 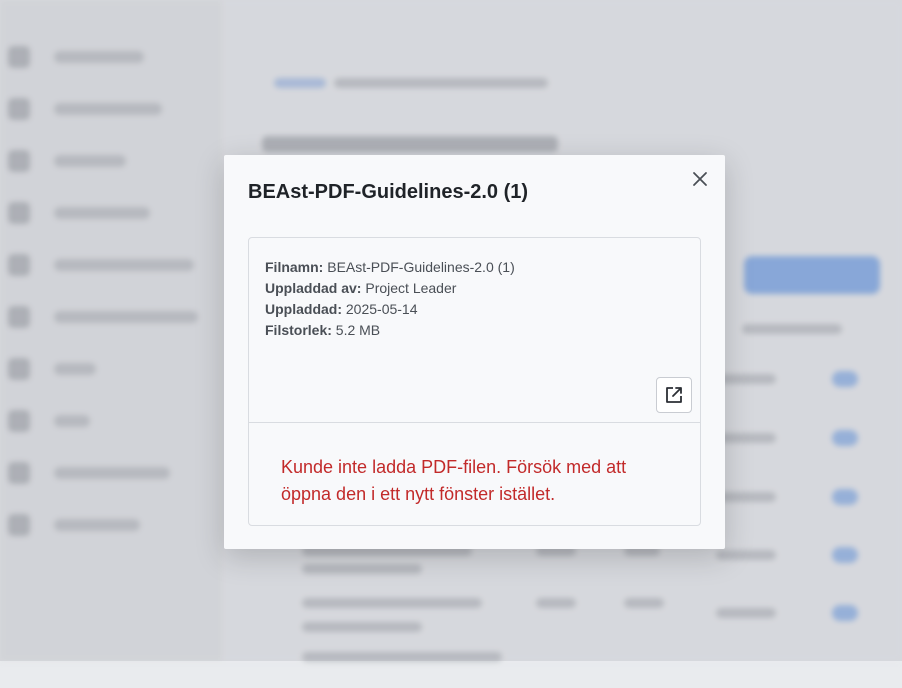 I want to click on external-link-icon, so click(x=674, y=395).